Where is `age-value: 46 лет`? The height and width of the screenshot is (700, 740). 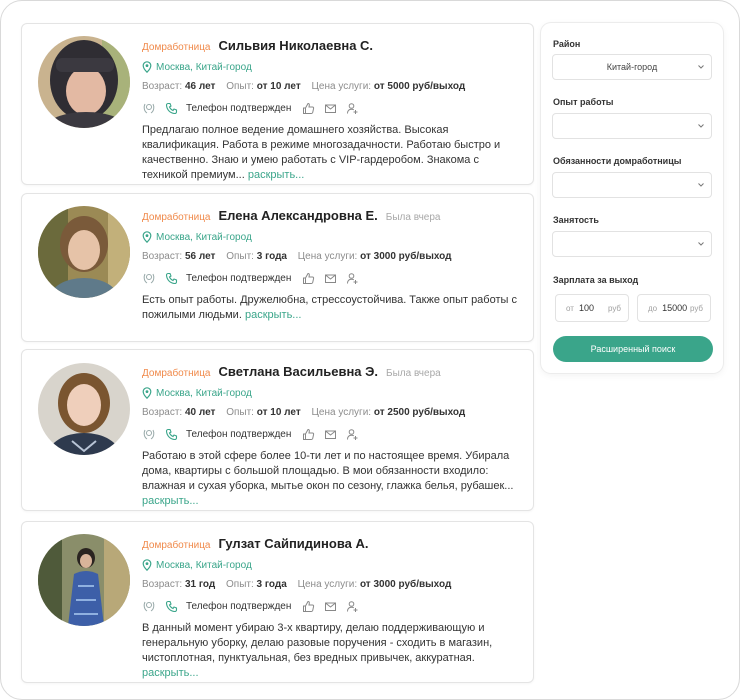
age-value: 46 лет is located at coordinates (200, 86).